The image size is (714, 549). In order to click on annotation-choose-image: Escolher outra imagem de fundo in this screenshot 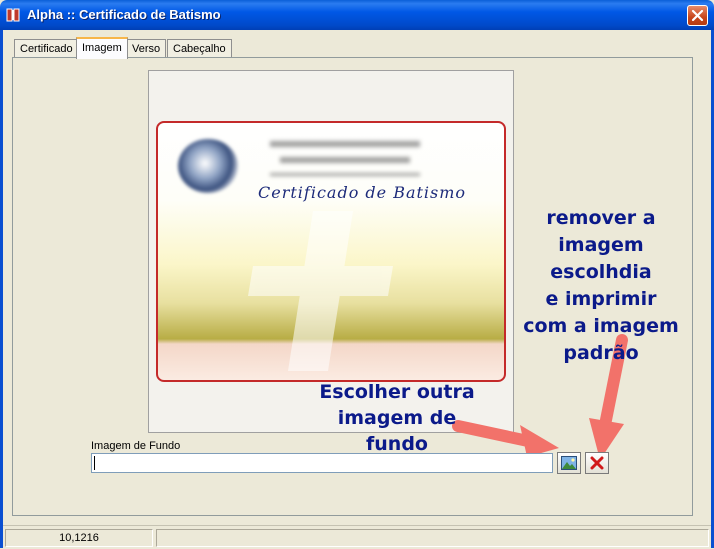, I will do `click(397, 418)`.